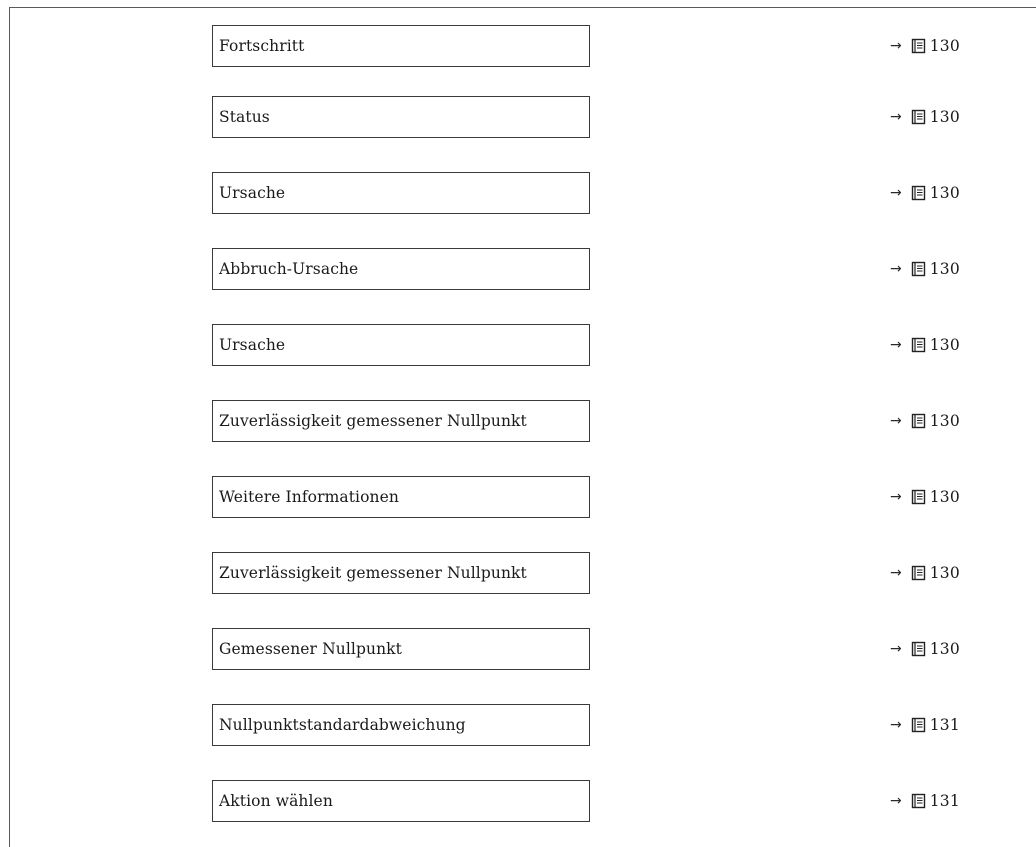 This screenshot has width=1036, height=847. Describe the element at coordinates (401, 269) in the screenshot. I see `parameter-box: Abbruch-Ursache` at that location.